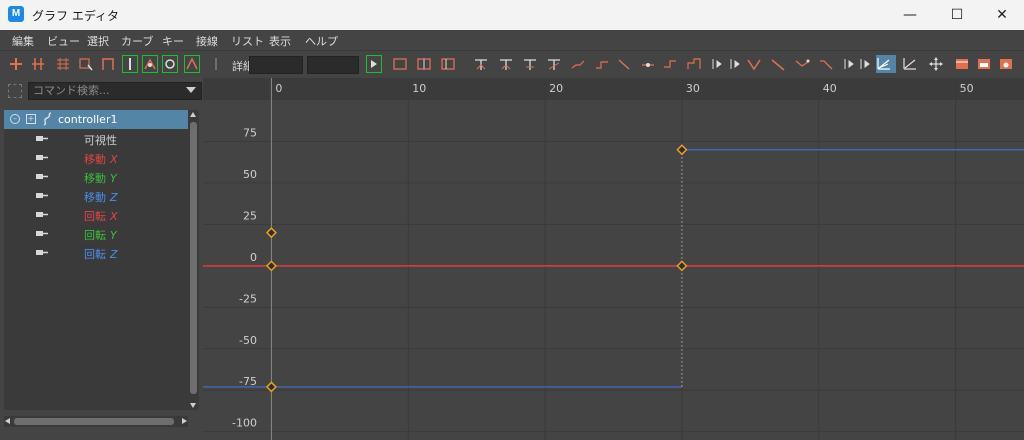 The height and width of the screenshot is (440, 1024). I want to click on scroll-up-icon, so click(193, 114).